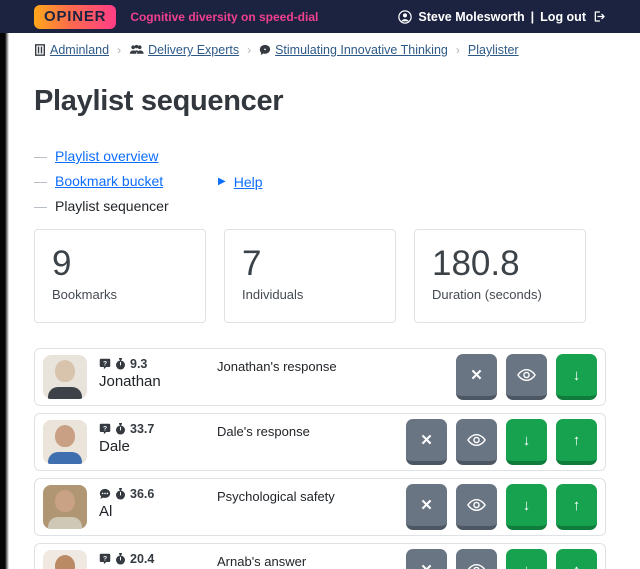  Describe the element at coordinates (502, 17) in the screenshot. I see `user-menu: Steve Molesworth | Log out` at that location.